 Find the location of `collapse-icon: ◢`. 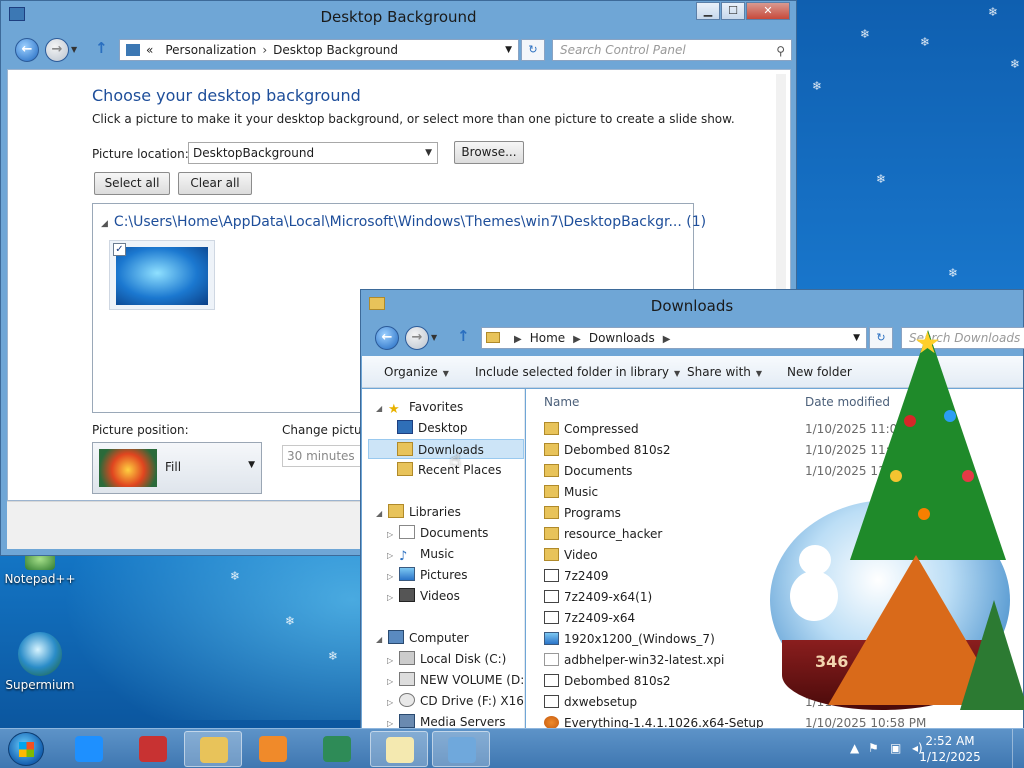

collapse-icon: ◢ is located at coordinates (104, 224).